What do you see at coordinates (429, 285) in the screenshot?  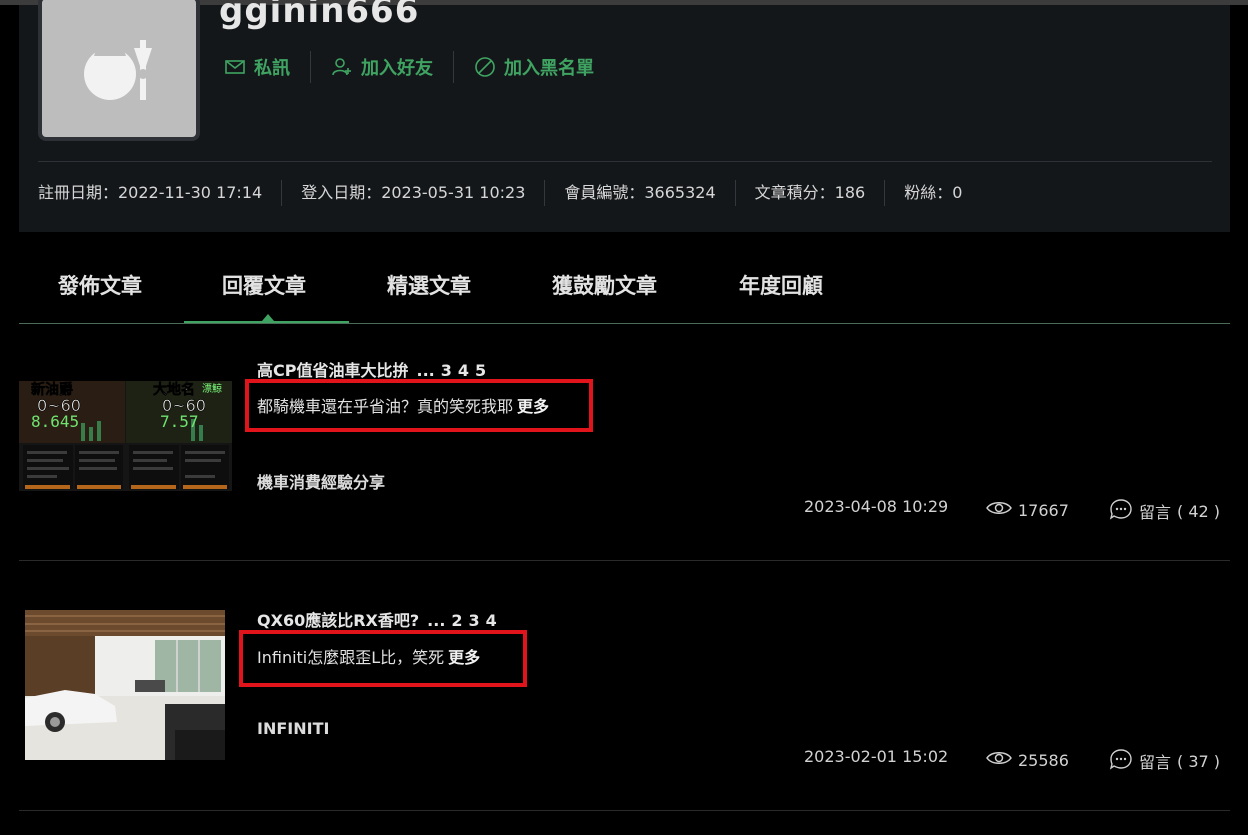 I see `tab-featured-articles: 精選文章` at bounding box center [429, 285].